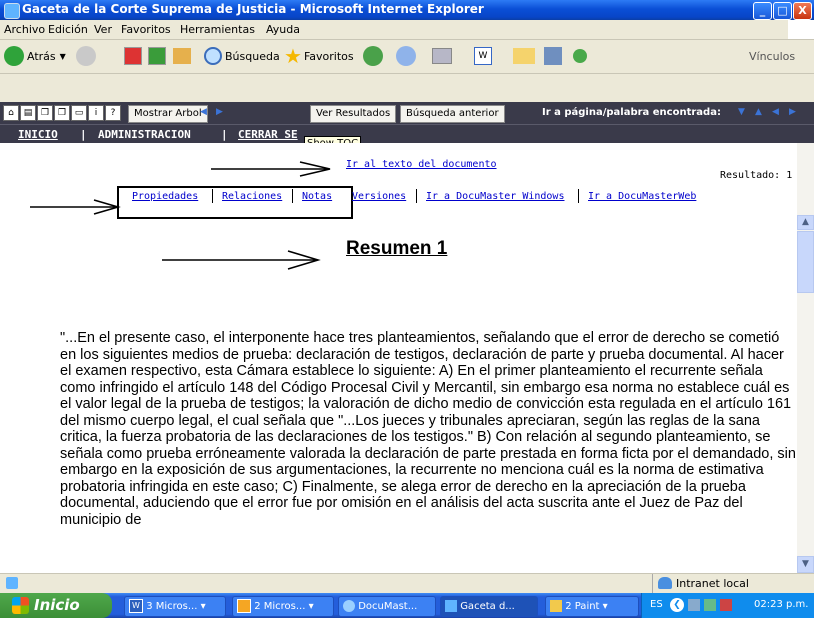 The width and height of the screenshot is (814, 618). Describe the element at coordinates (133, 56) in the screenshot. I see `stop-button` at that location.